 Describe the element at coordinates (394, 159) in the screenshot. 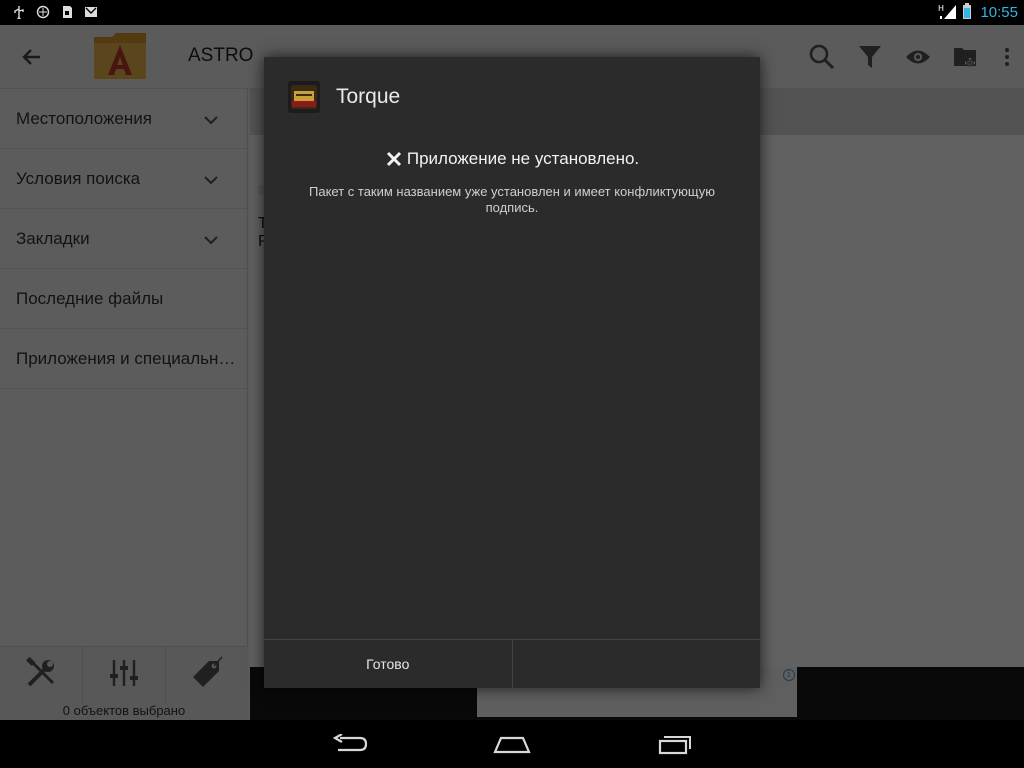

I see `close-icon` at that location.